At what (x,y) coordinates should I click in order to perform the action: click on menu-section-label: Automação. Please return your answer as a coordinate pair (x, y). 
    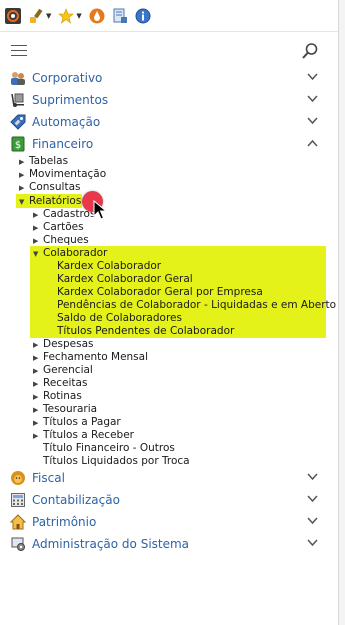
    Looking at the image, I should click on (66, 122).